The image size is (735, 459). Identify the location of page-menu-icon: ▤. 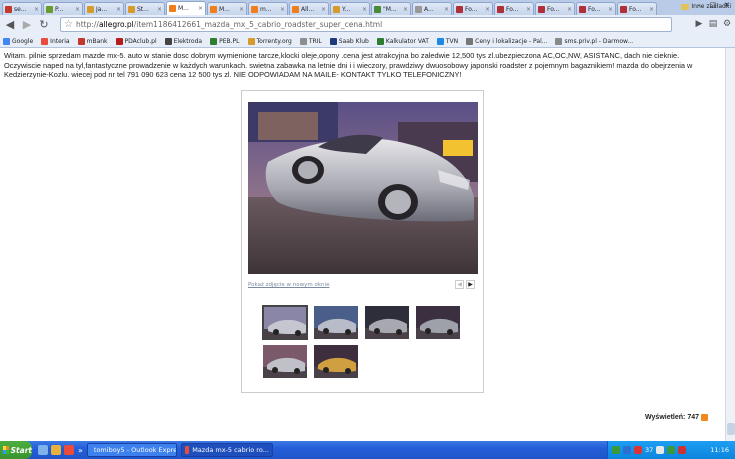
(713, 24).